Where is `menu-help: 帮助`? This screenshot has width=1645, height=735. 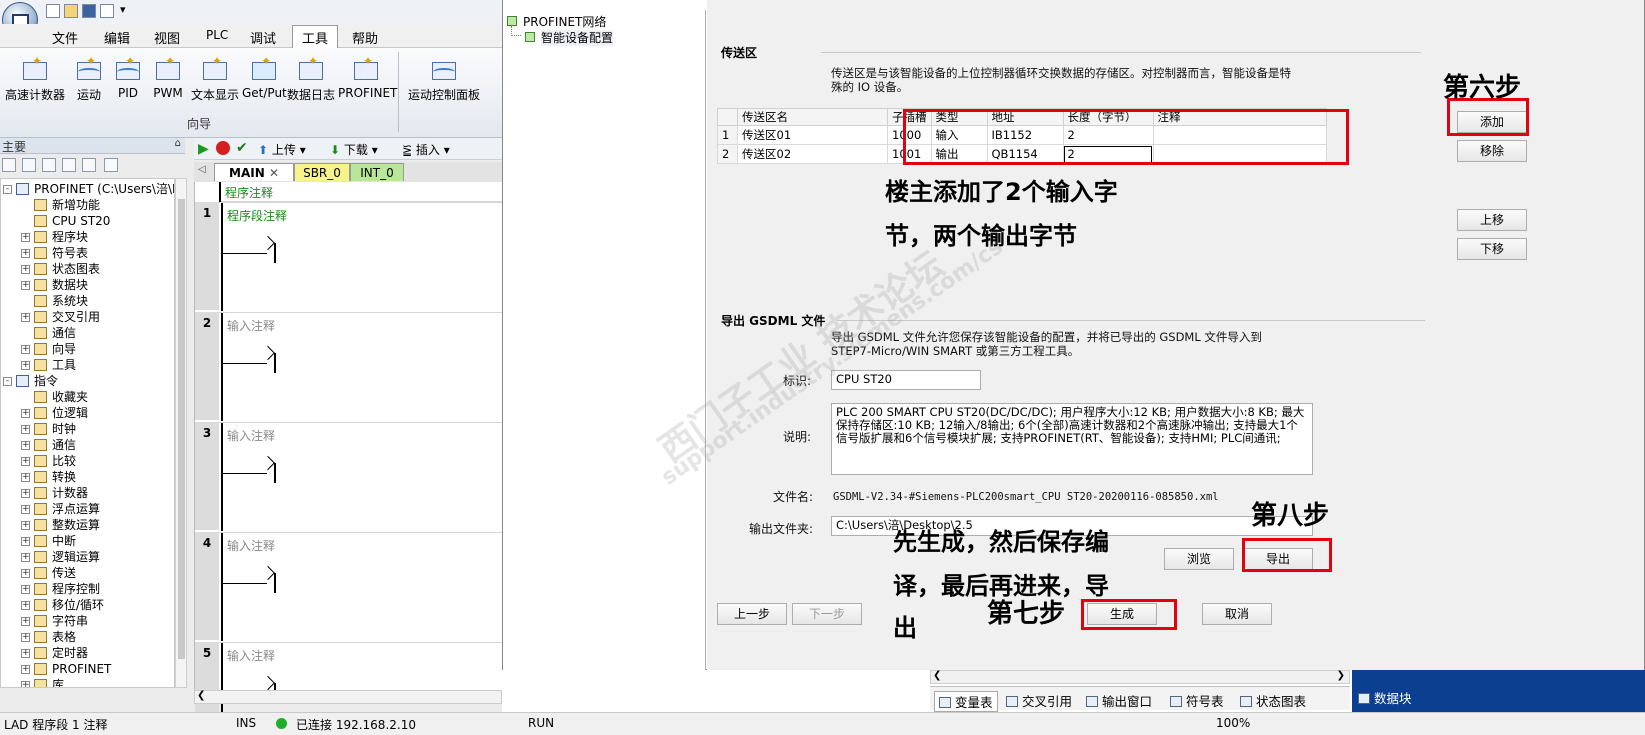 menu-help: 帮助 is located at coordinates (365, 37).